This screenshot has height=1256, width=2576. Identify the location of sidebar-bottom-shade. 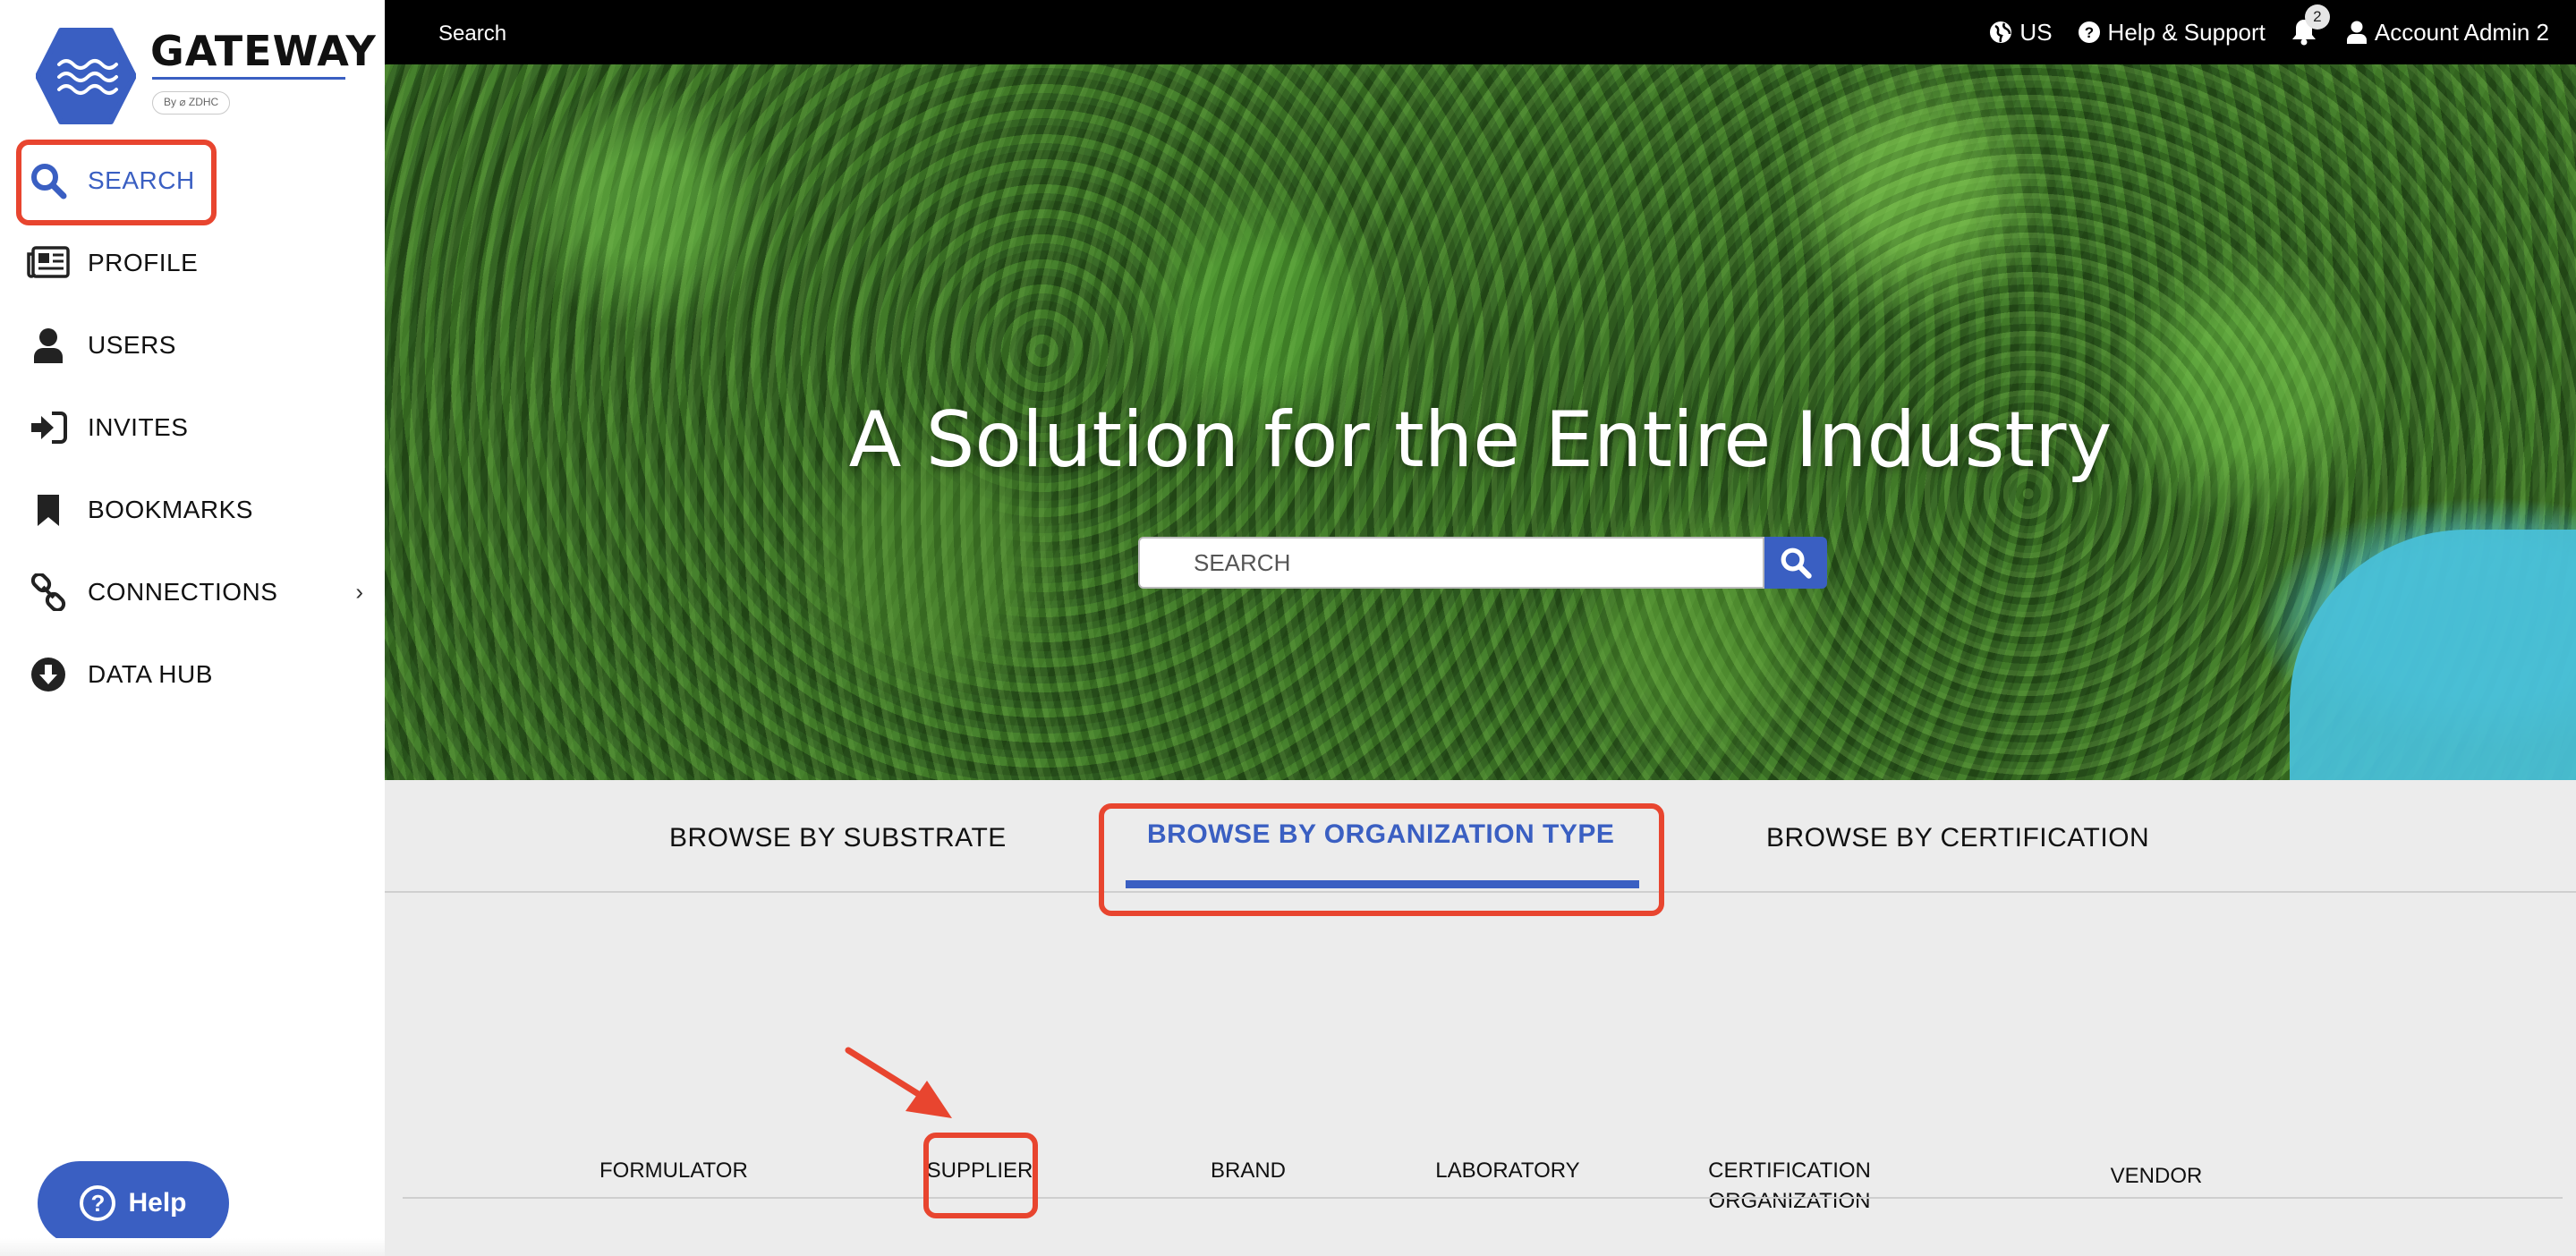
(192, 1247).